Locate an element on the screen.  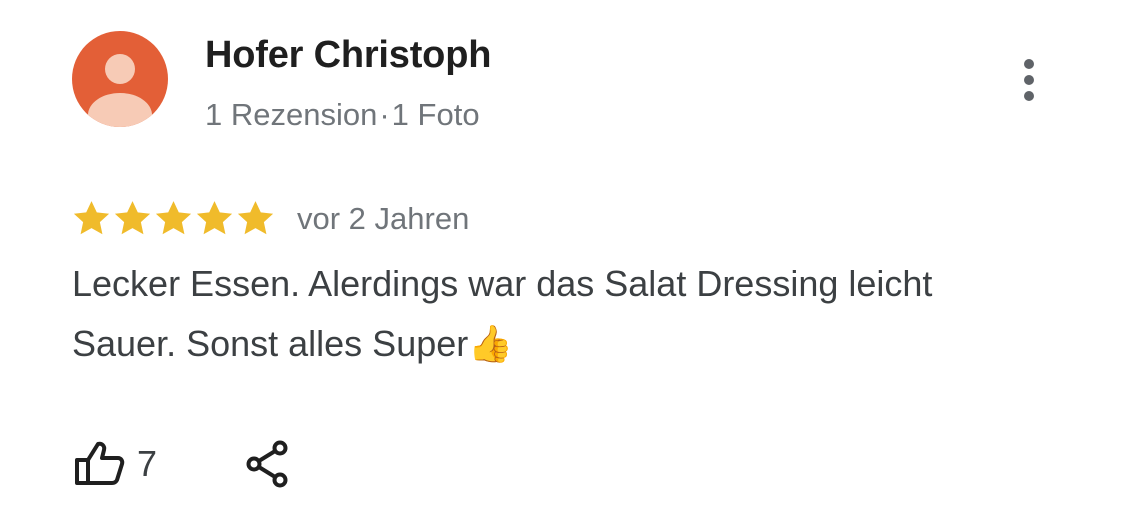
star-rating is located at coordinates (173, 218).